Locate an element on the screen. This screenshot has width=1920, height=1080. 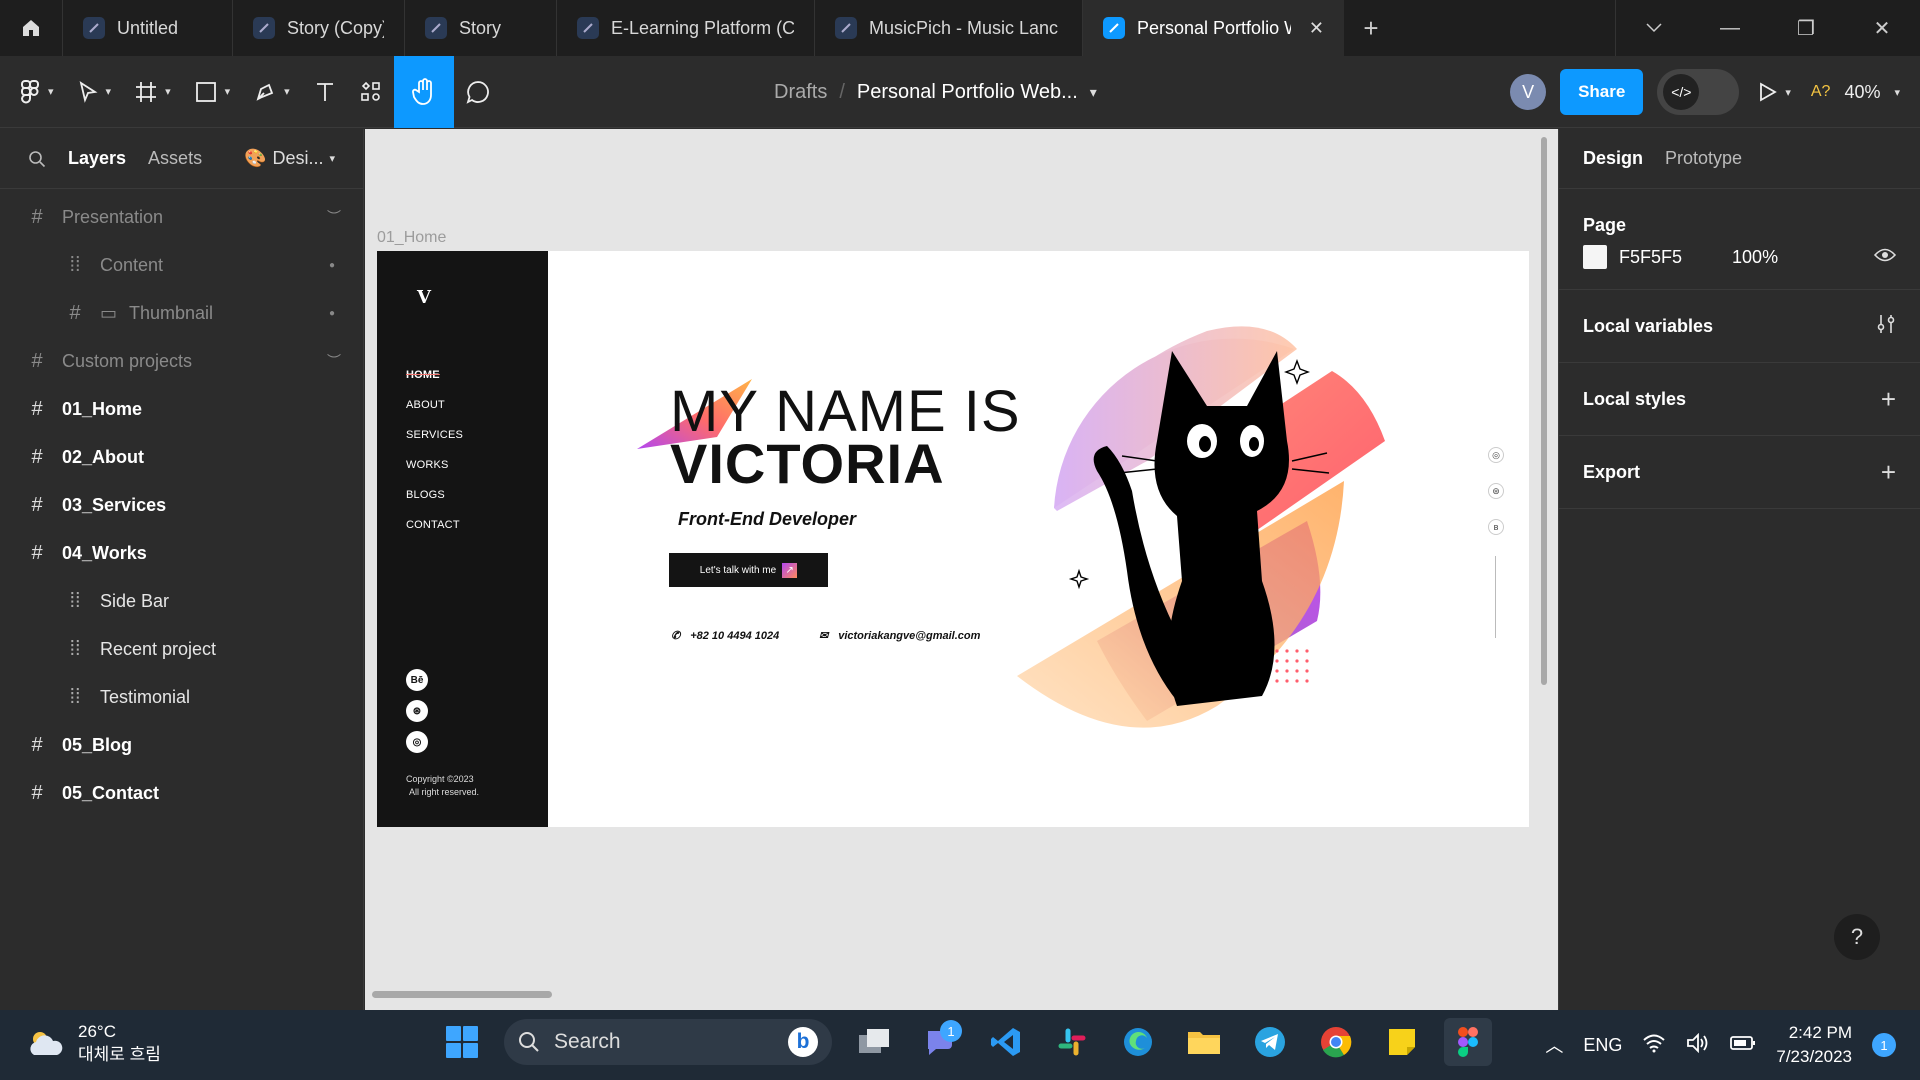
tab-story: Story is located at coordinates (480, 28).